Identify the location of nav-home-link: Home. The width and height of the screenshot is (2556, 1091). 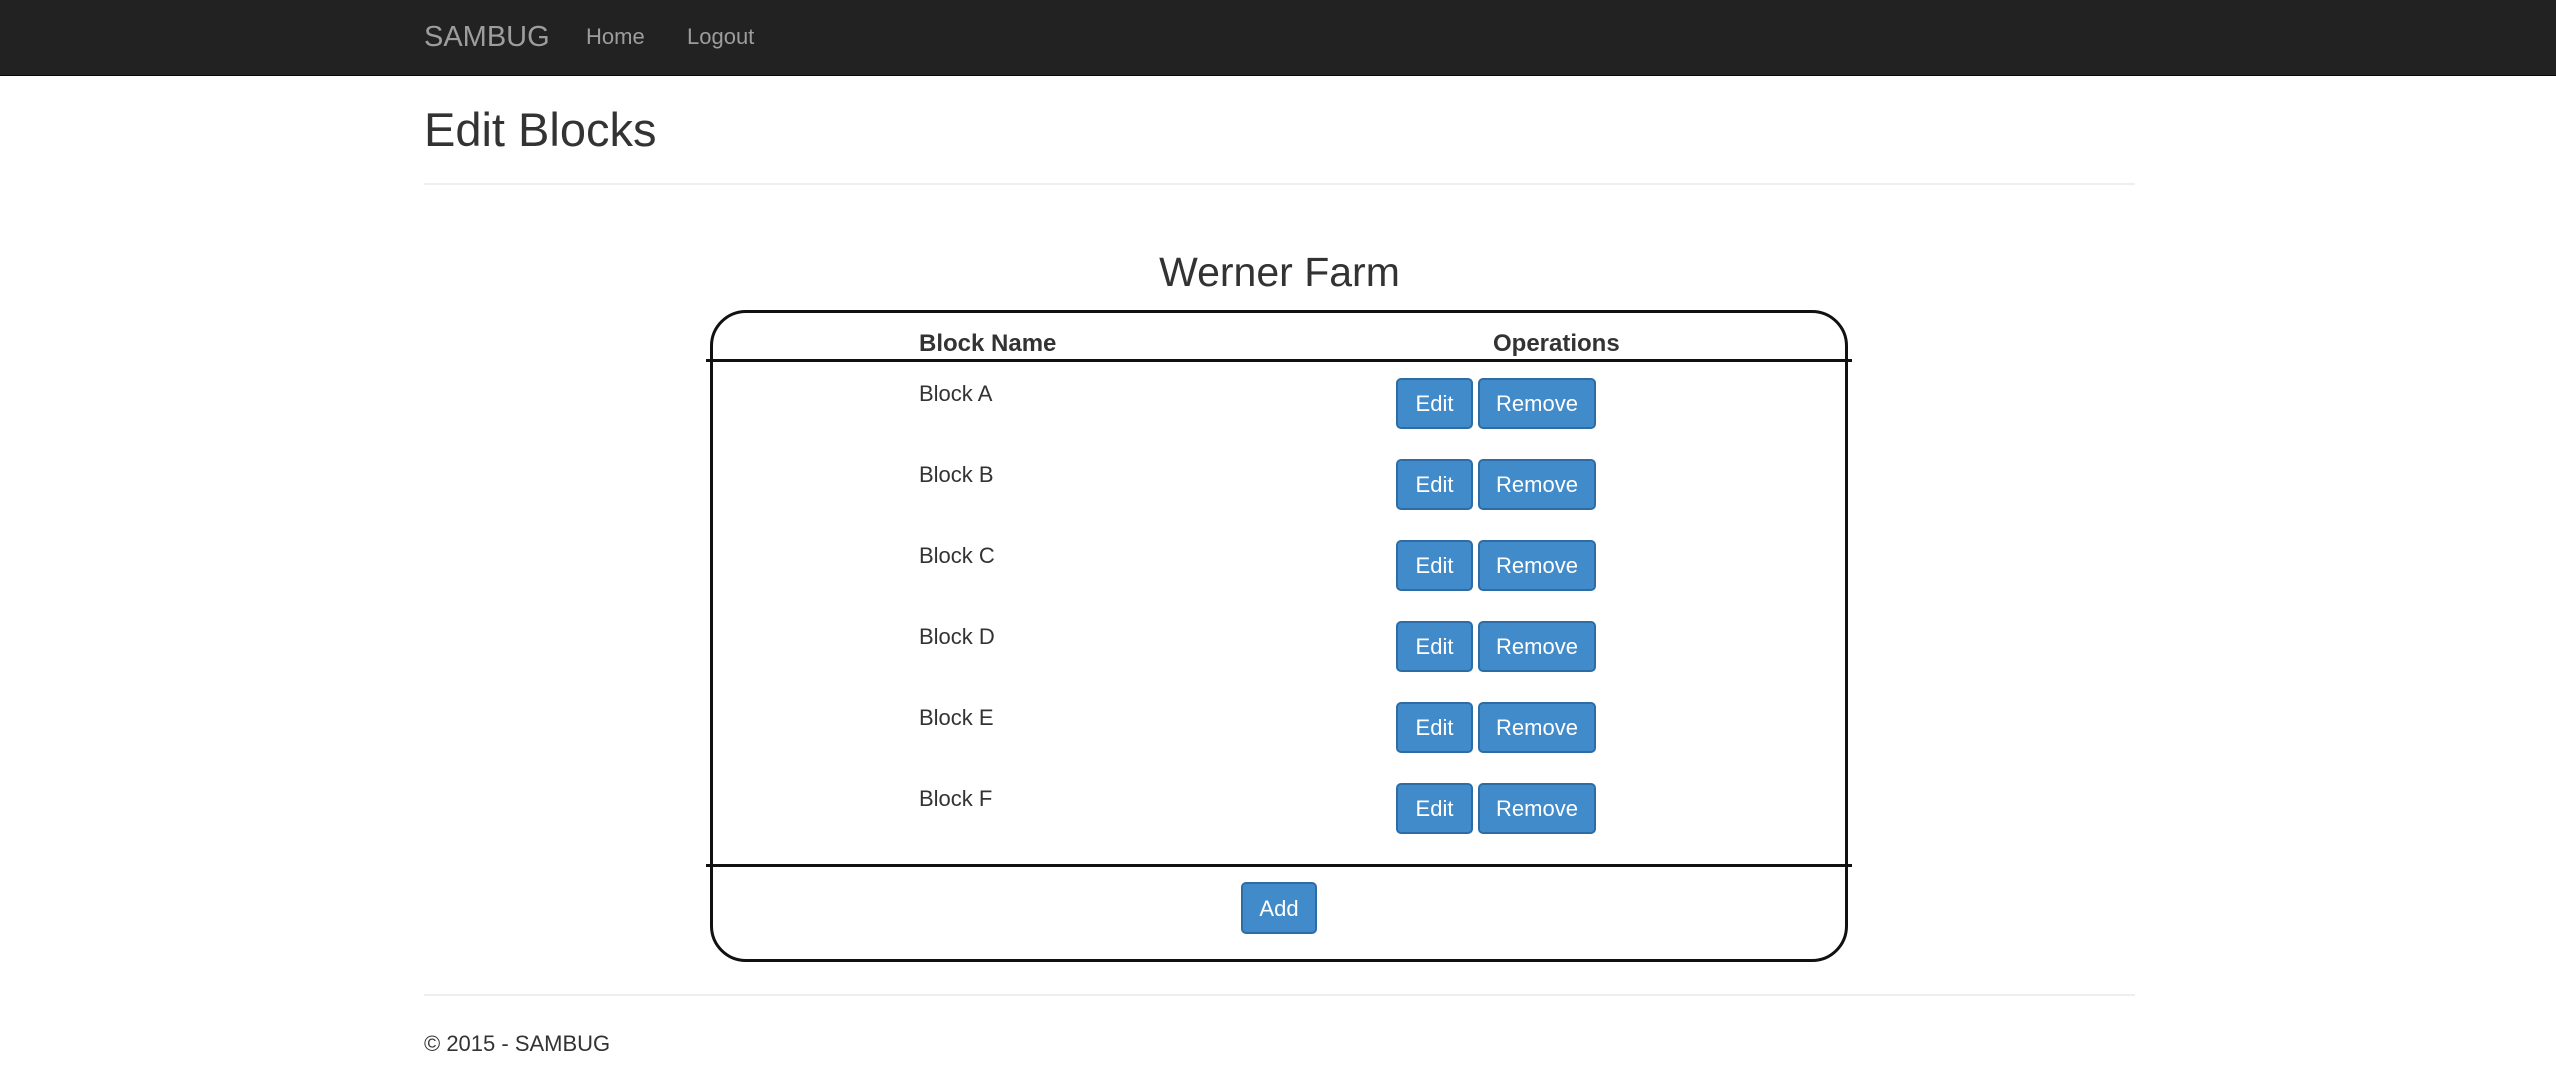
(615, 37).